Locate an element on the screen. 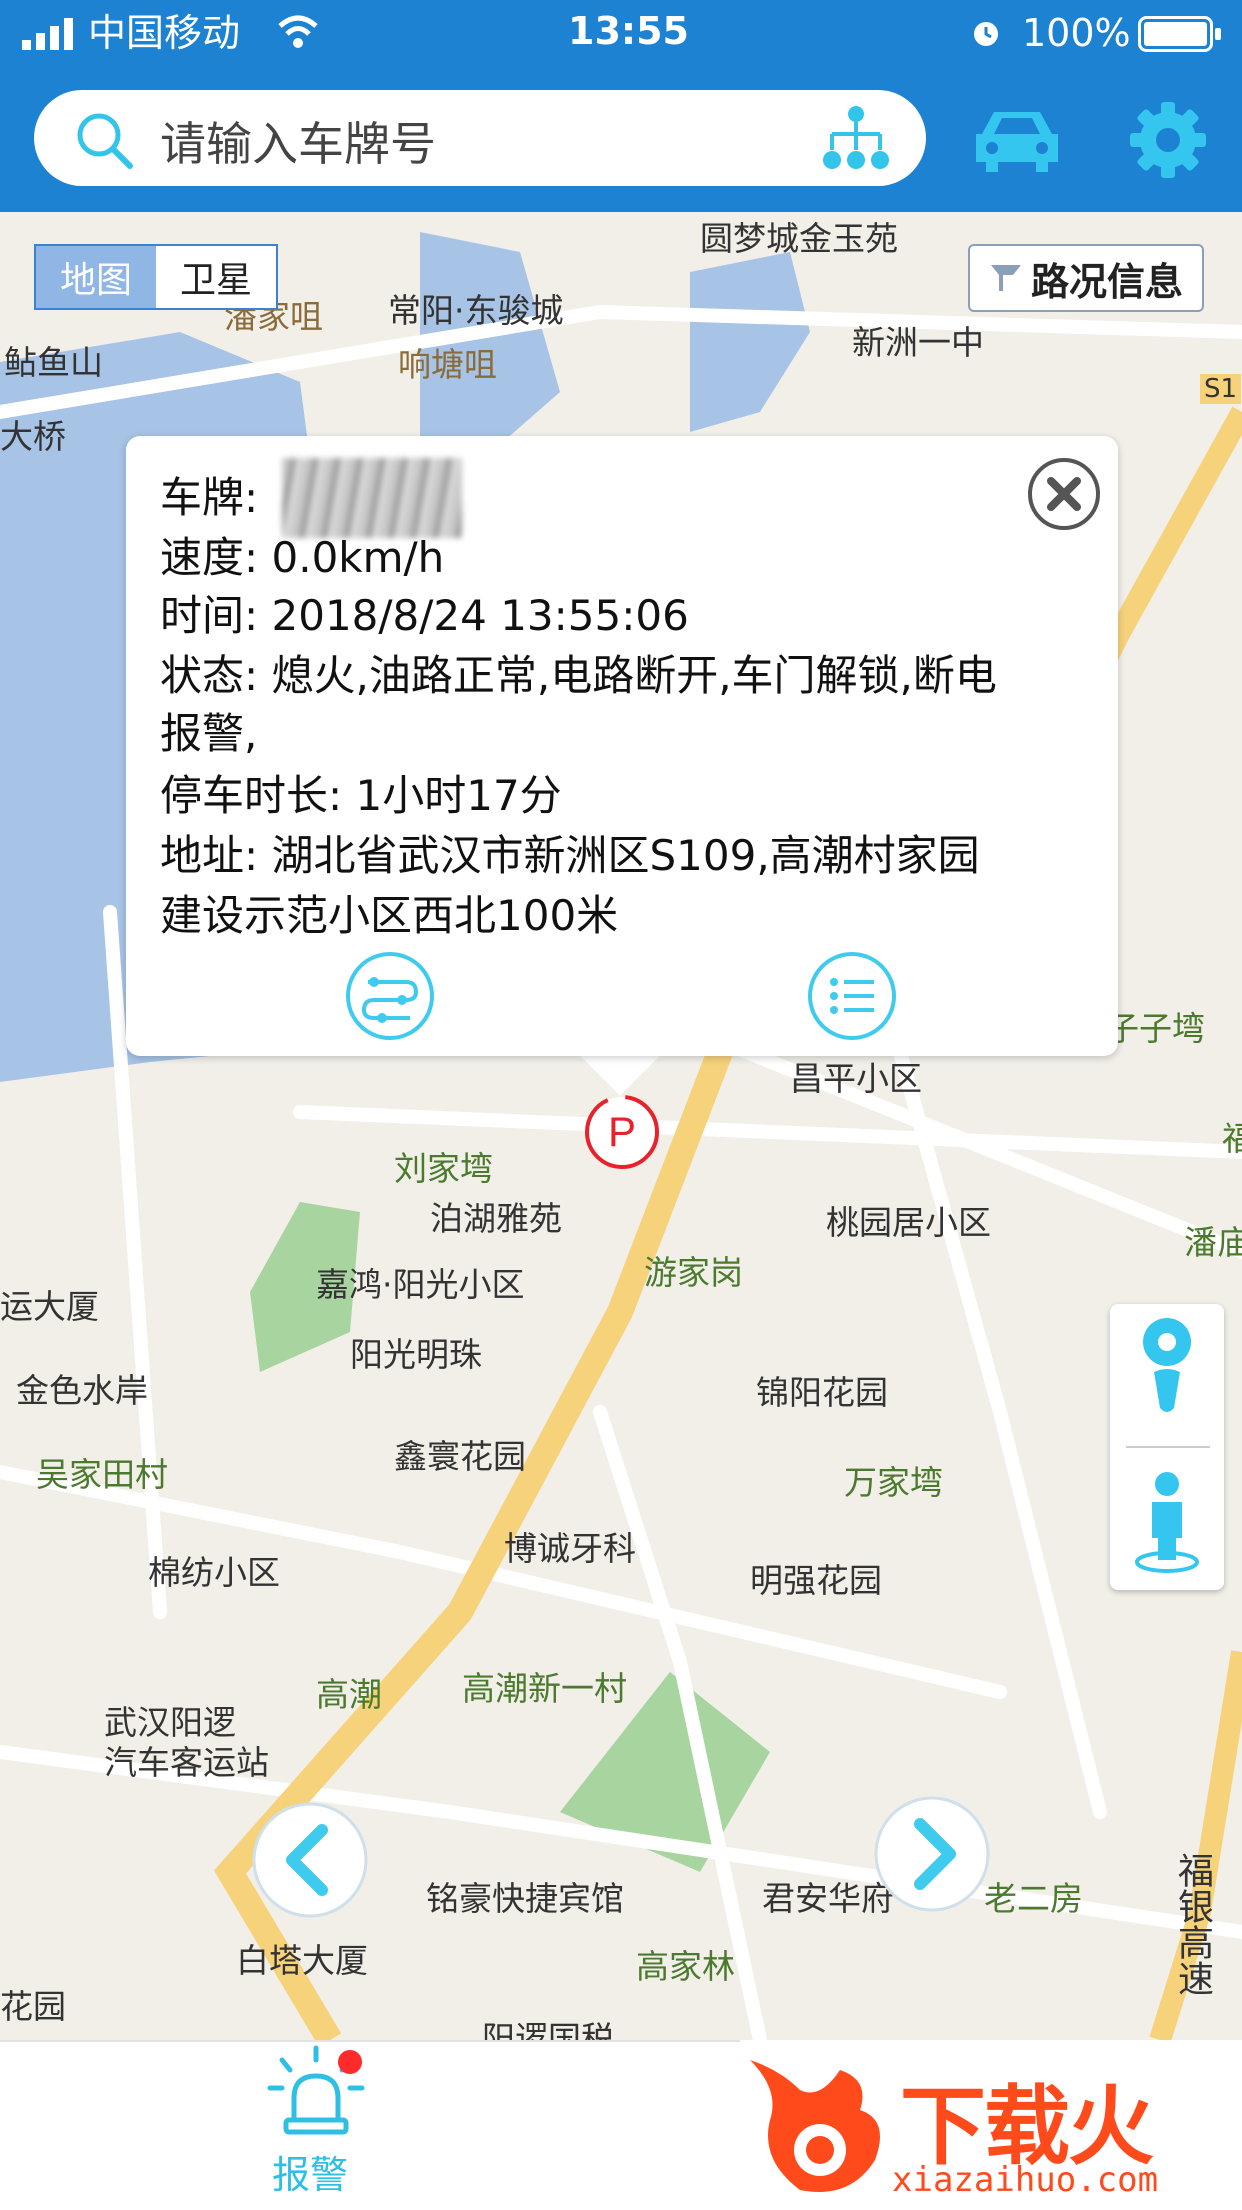  map-label-bus-station: 汽车客运站 is located at coordinates (186, 1762).